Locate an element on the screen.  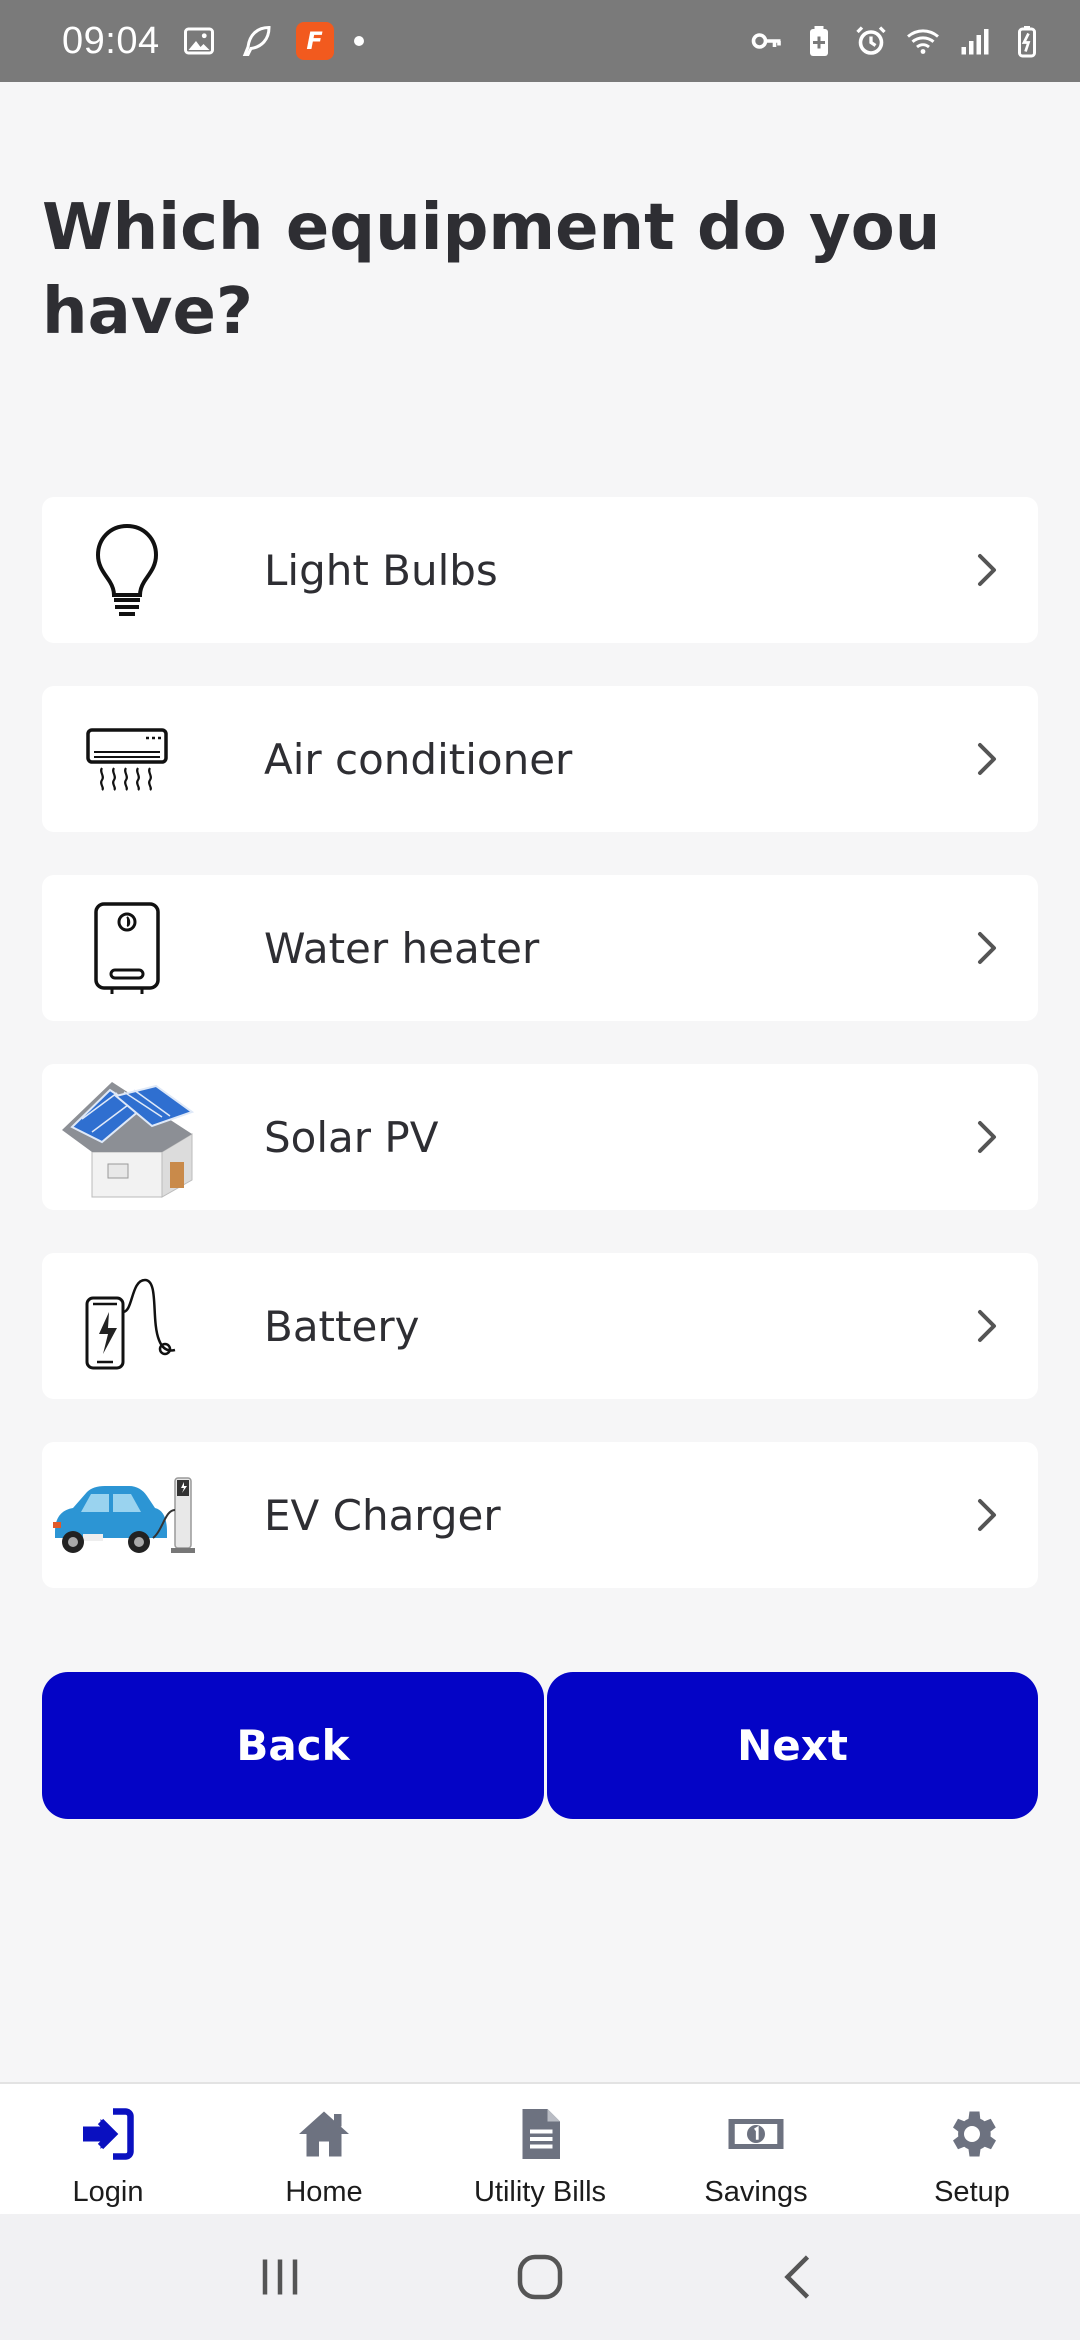
nav-label: Home is located at coordinates (324, 2192).